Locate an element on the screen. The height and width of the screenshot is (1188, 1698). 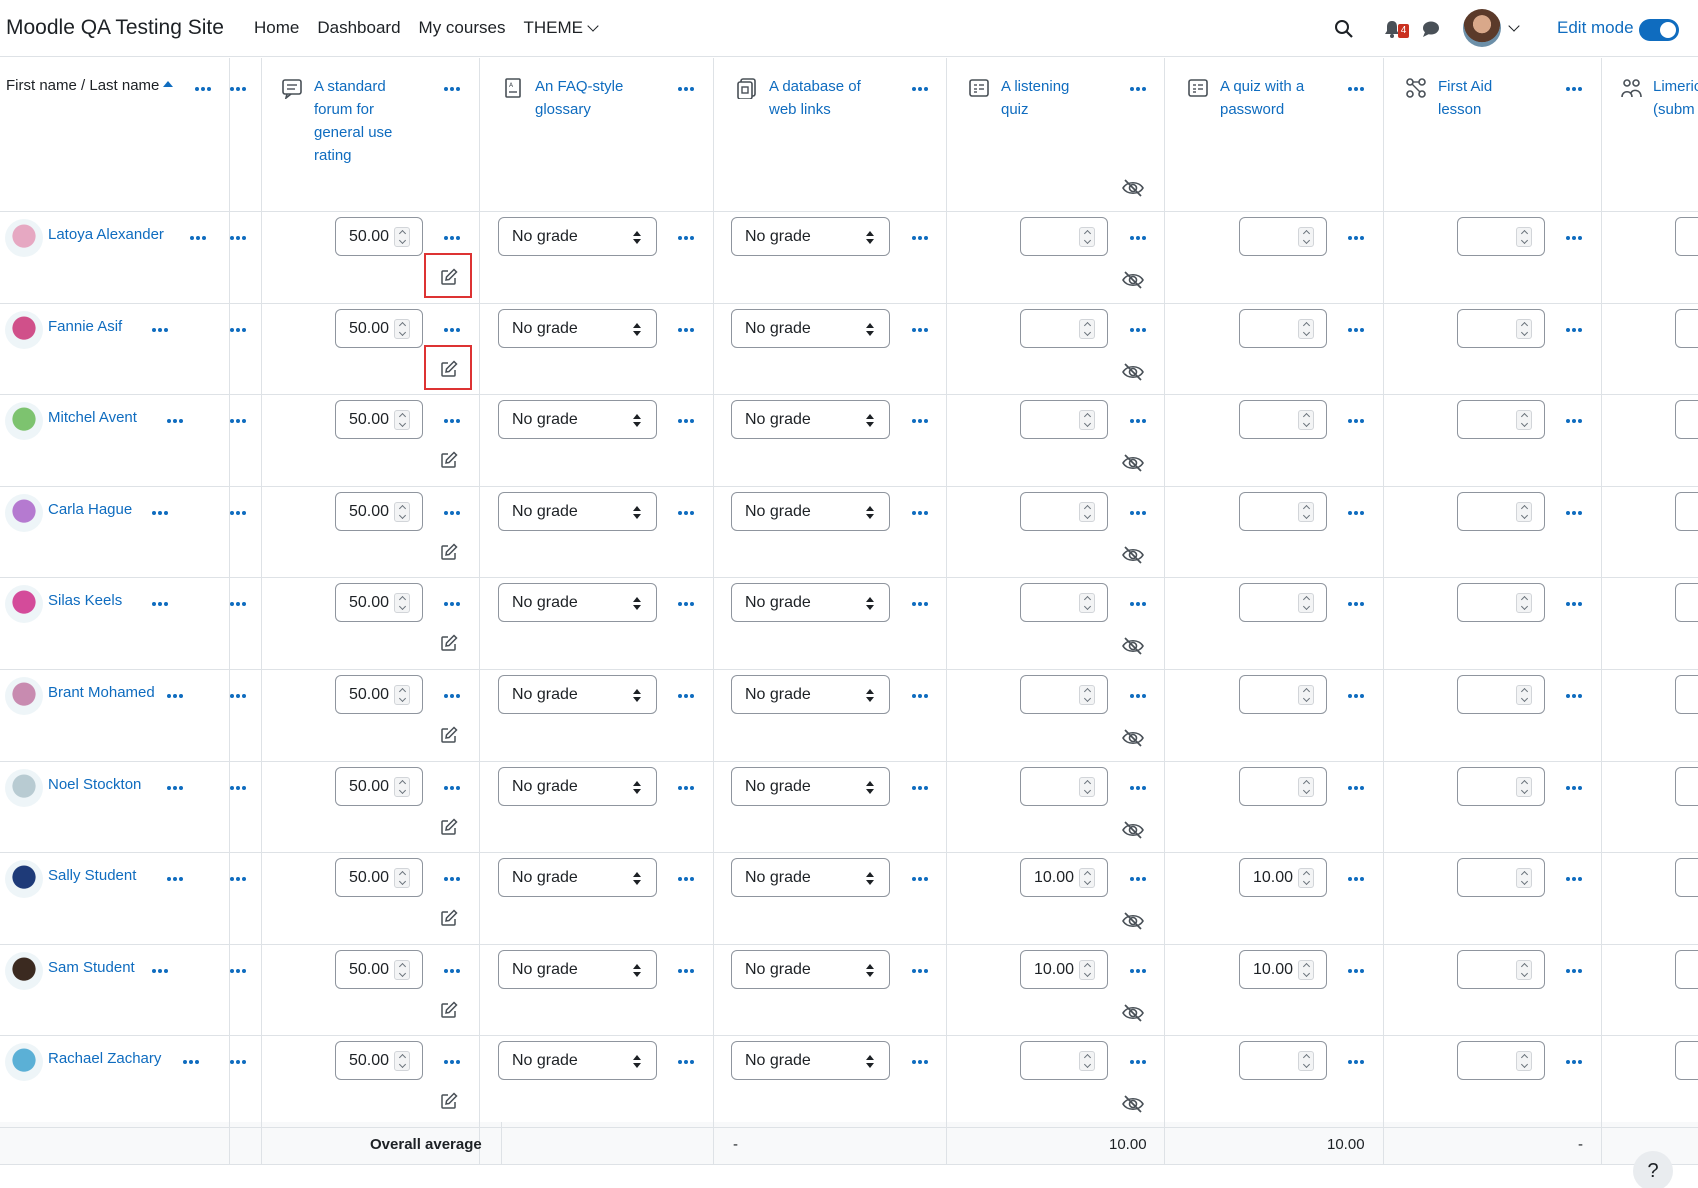
nav-home: Home is located at coordinates (276, 28).